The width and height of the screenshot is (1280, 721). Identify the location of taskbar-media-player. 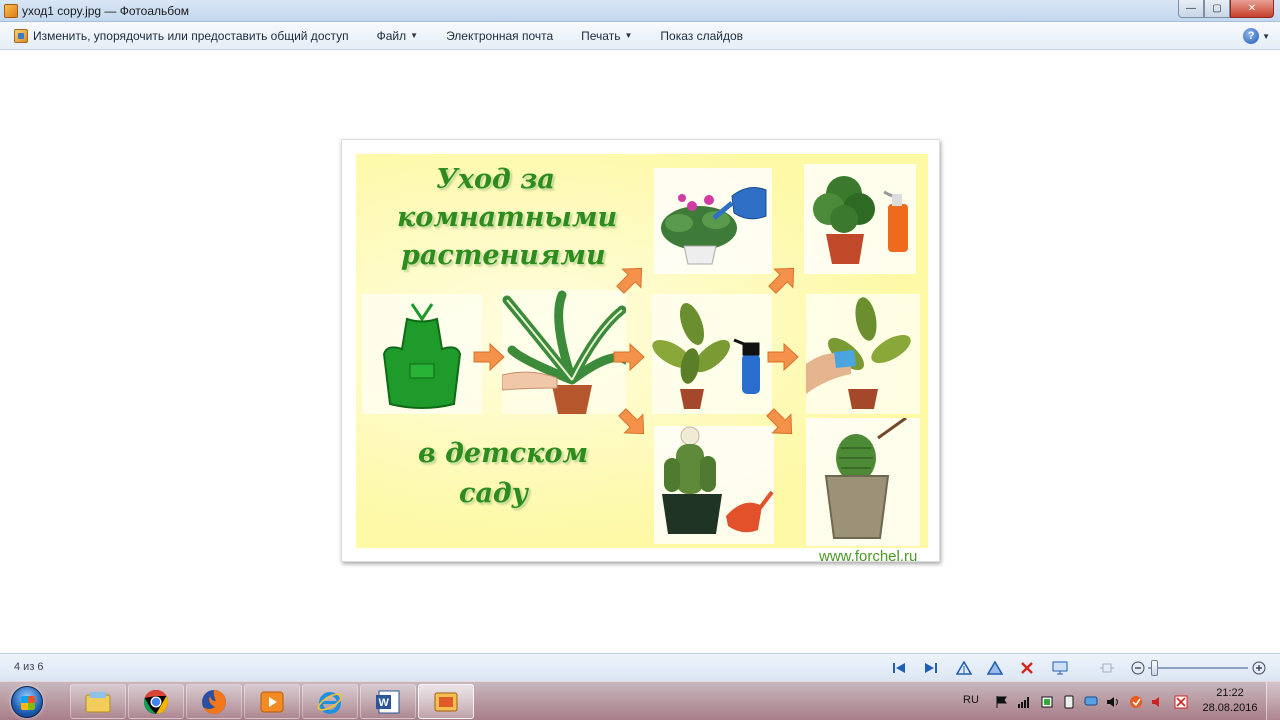
(272, 701).